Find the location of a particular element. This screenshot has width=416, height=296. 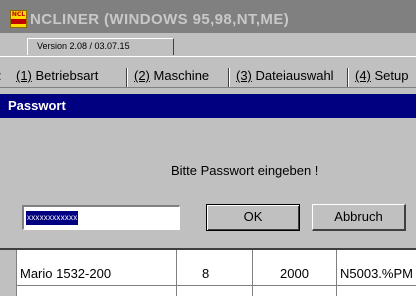

tab-betriebsart: (1) Betriebsart is located at coordinates (57, 76).